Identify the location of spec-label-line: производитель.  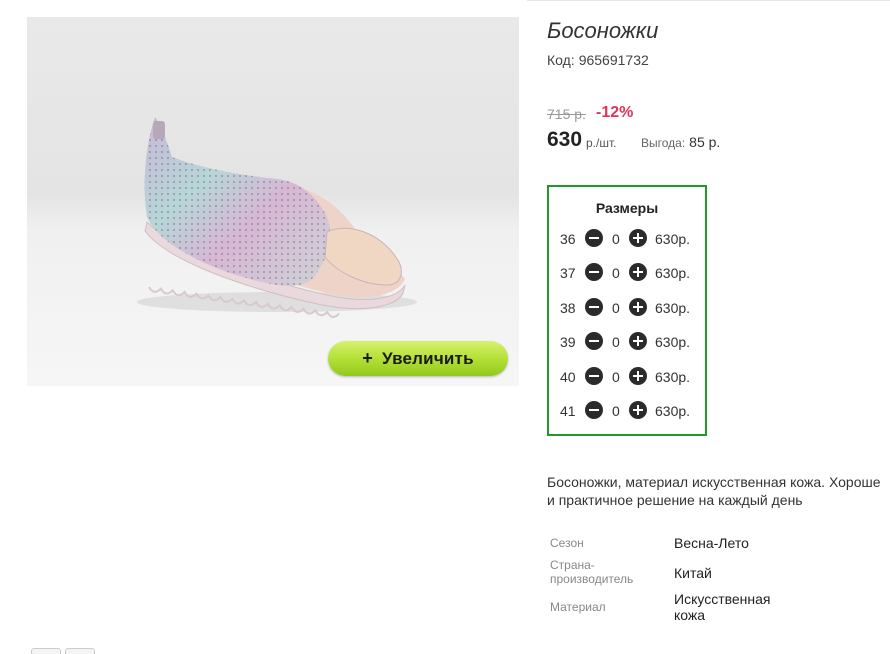
(592, 579).